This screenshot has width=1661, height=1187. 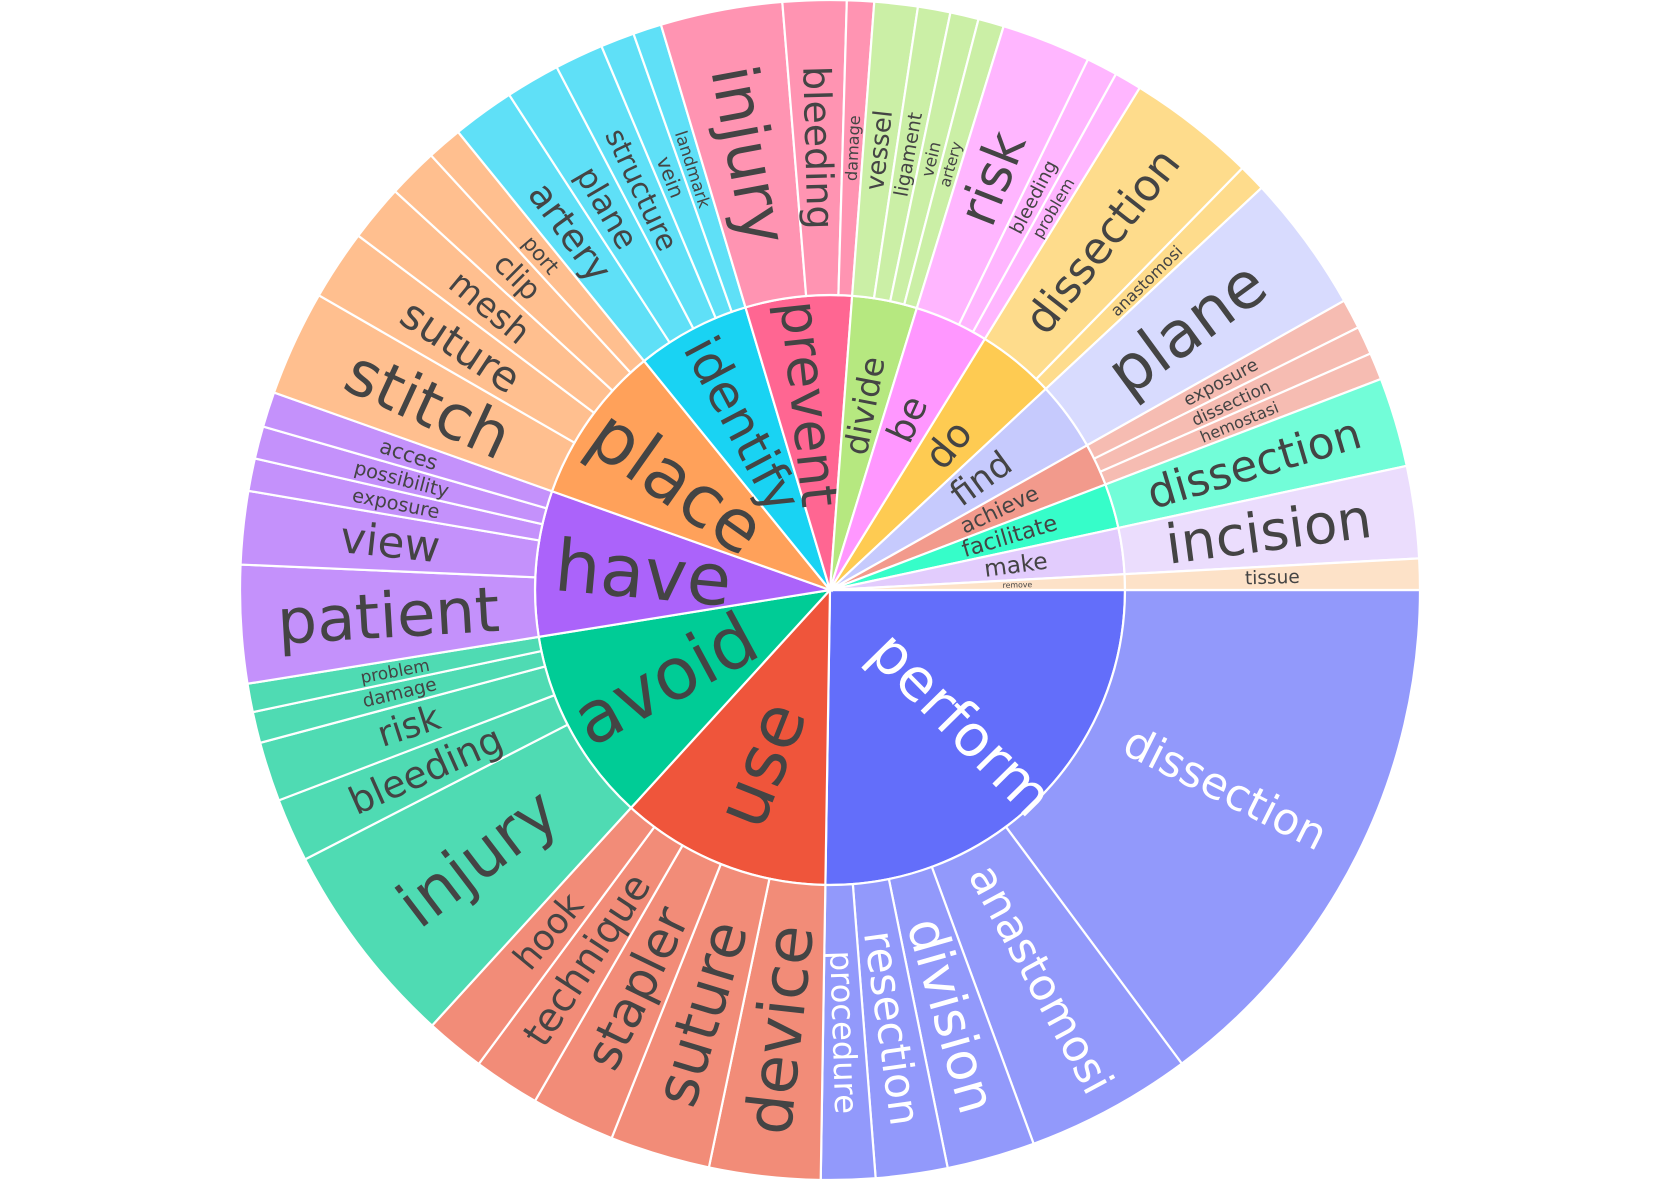 What do you see at coordinates (388, 616) in the screenshot?
I see `object-label-have-patient: patient` at bounding box center [388, 616].